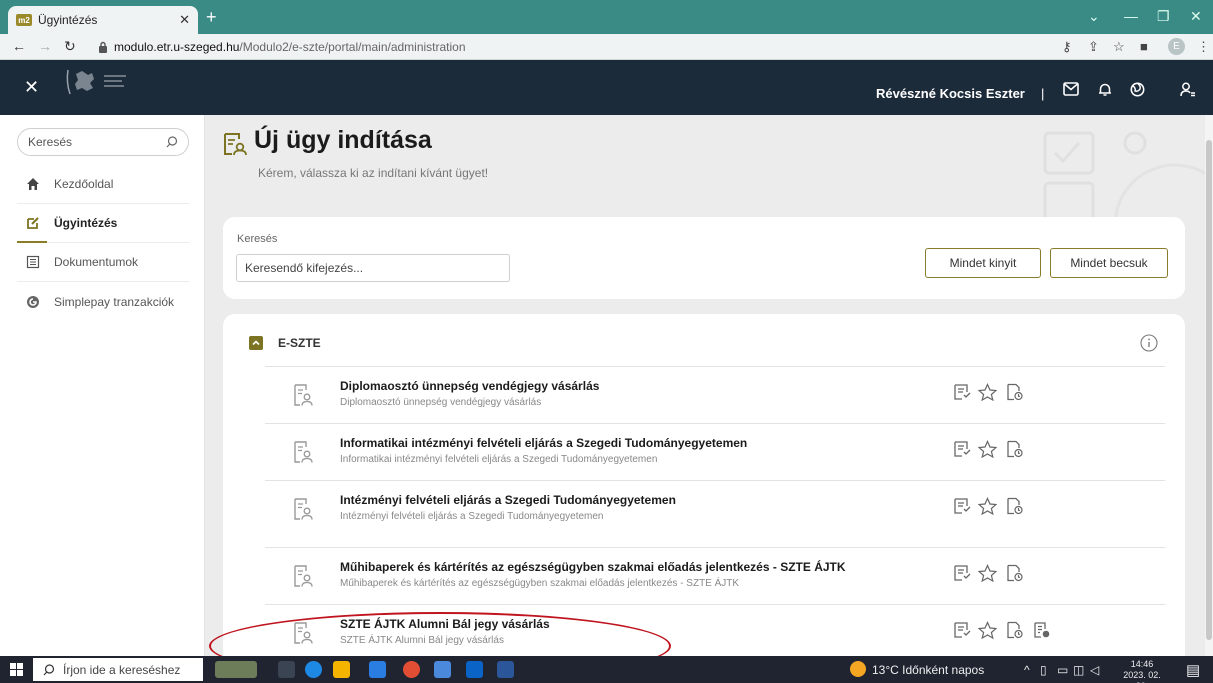  I want to click on chrome-browser-icon, so click(411, 669).